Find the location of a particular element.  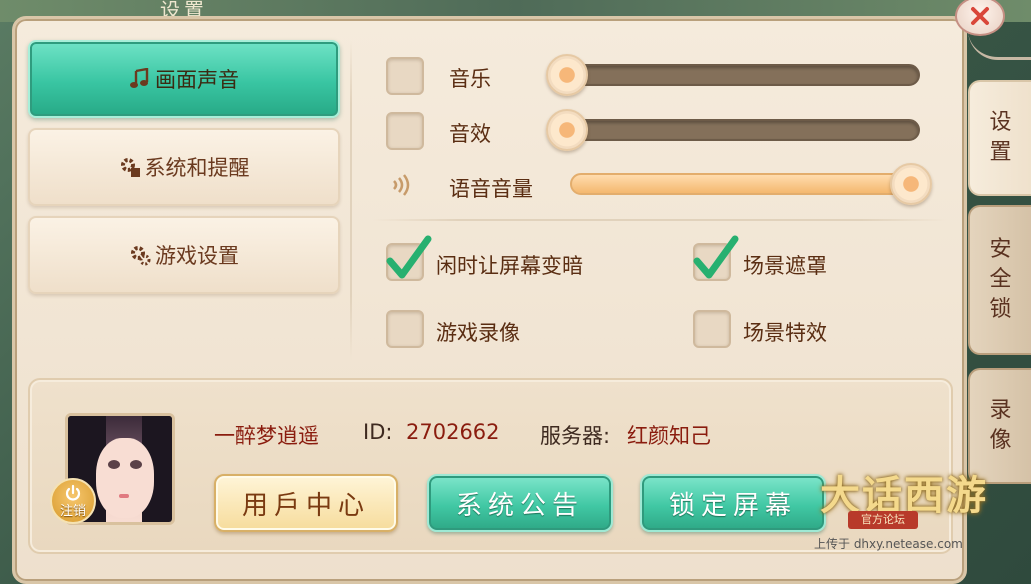

sfx-slider-knob is located at coordinates (567, 130).